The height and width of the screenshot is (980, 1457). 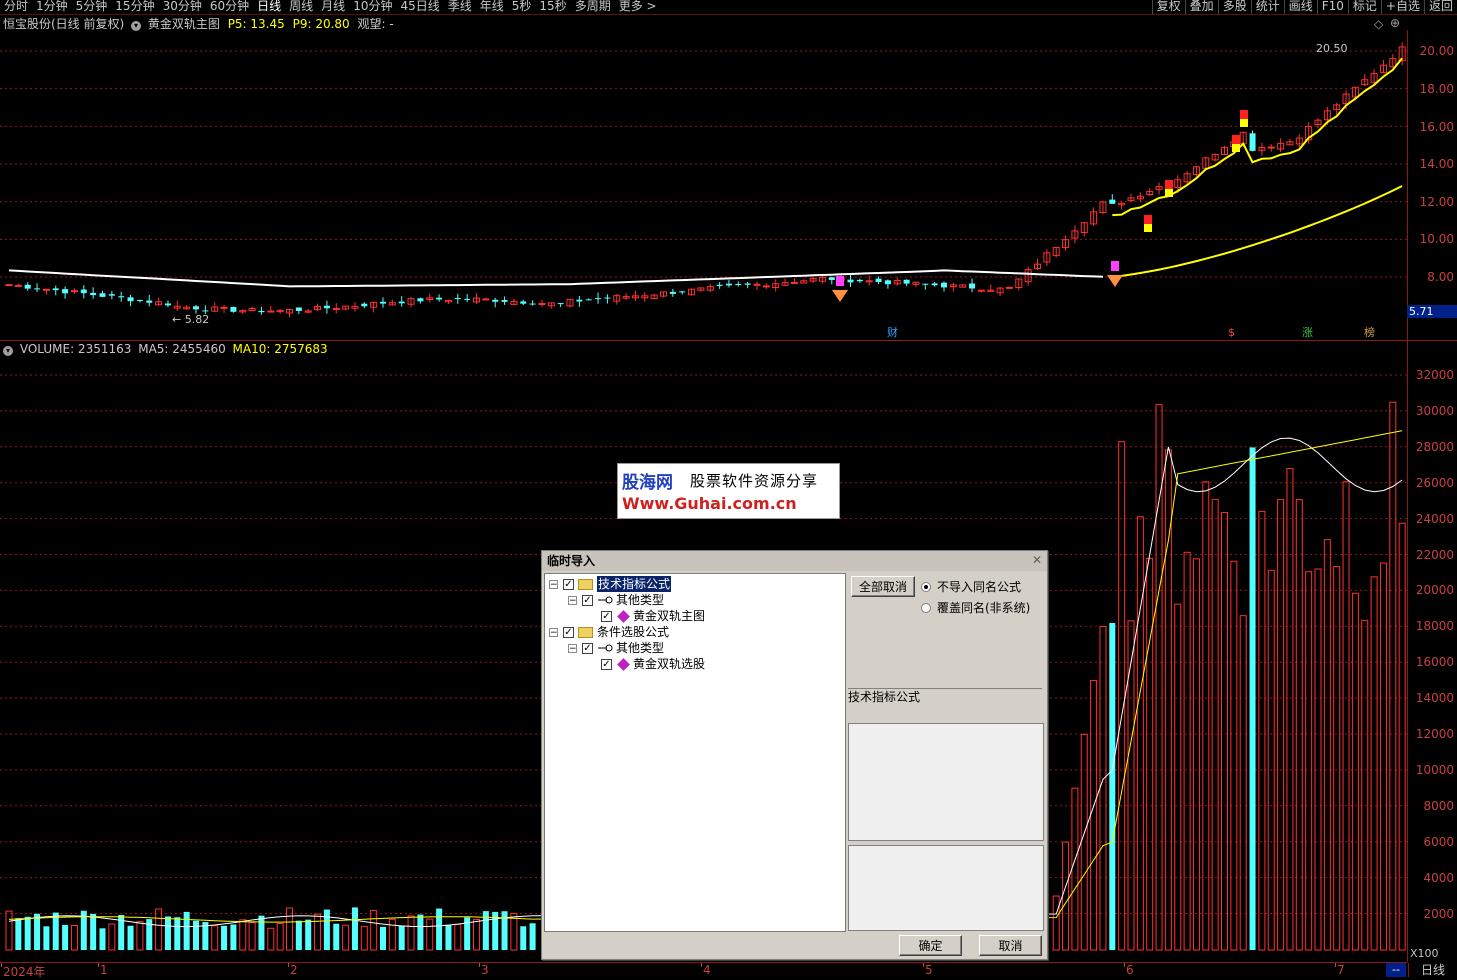 What do you see at coordinates (372, 7) in the screenshot?
I see `period-tab-9: 10分钟` at bounding box center [372, 7].